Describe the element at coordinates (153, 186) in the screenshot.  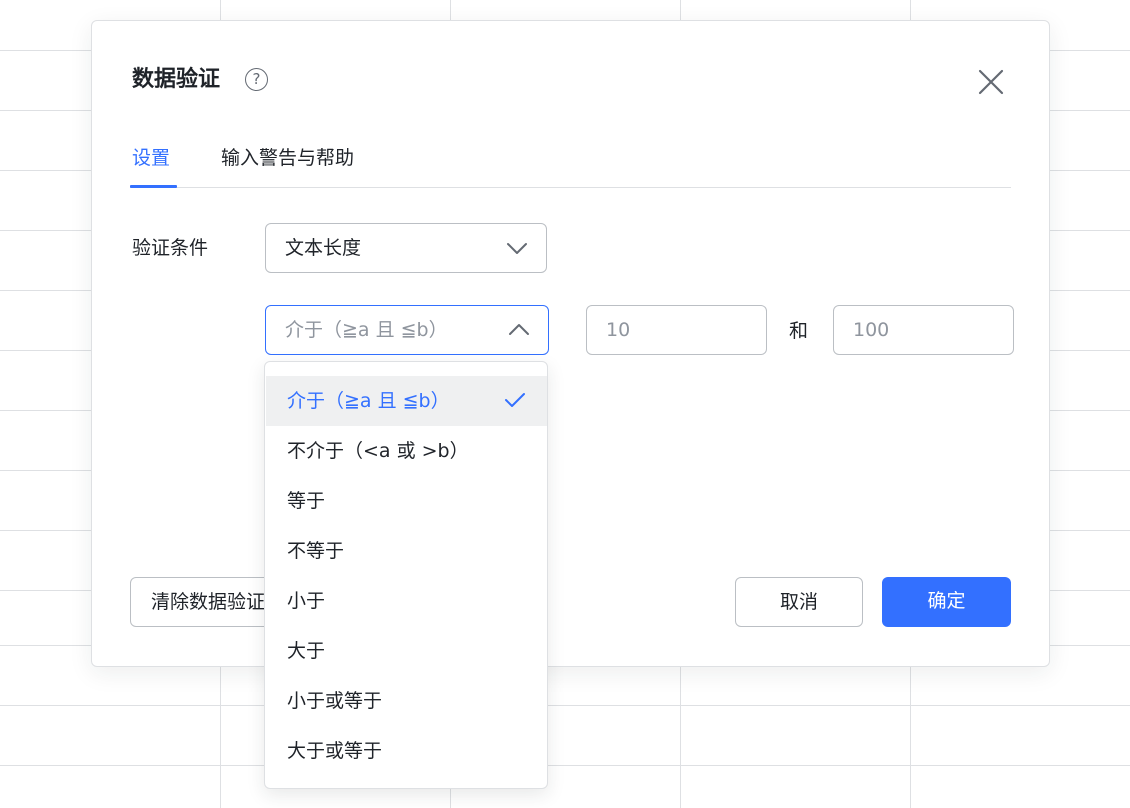
I see `active-tab-indicator` at that location.